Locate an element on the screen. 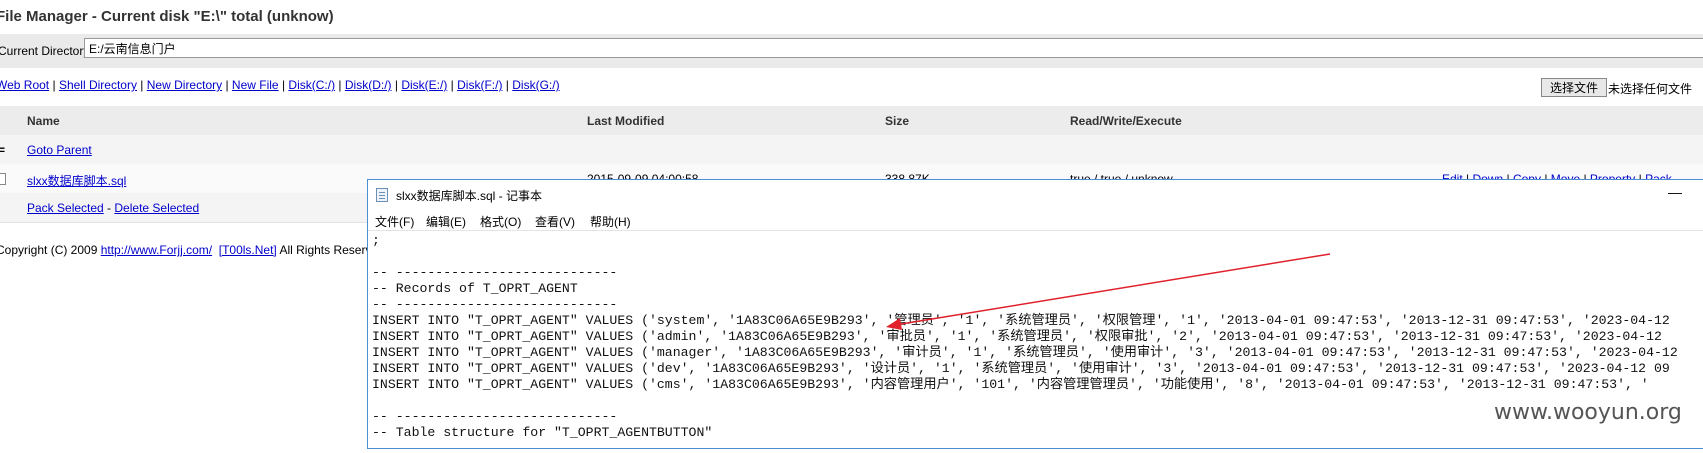 This screenshot has height=453, width=1703. shell-directory-link: Shell Directory is located at coordinates (98, 85).